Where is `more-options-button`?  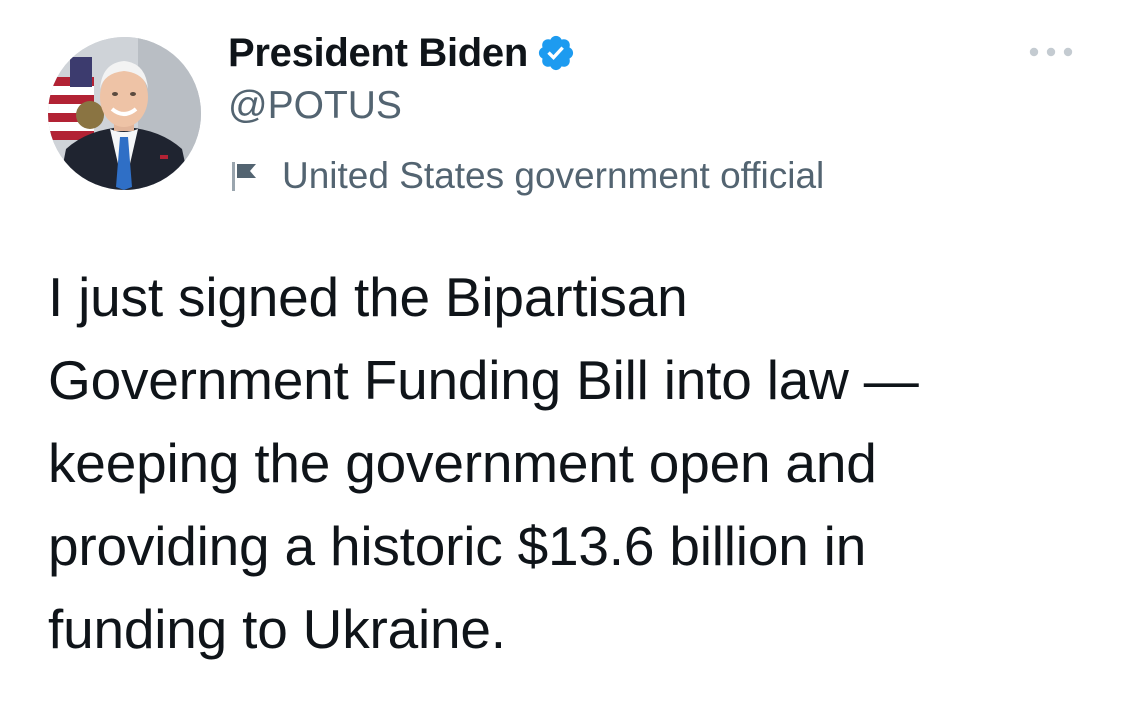
more-options-button is located at coordinates (1051, 52).